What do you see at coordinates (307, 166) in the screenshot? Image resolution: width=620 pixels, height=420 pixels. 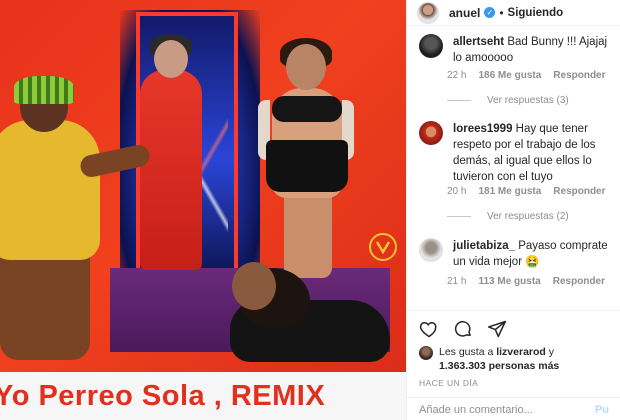 I see `right-figure-skirt` at bounding box center [307, 166].